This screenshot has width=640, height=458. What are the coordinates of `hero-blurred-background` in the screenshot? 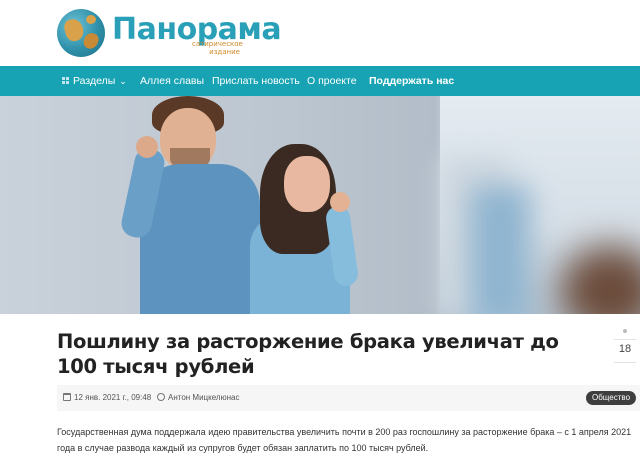 It's located at (540, 205).